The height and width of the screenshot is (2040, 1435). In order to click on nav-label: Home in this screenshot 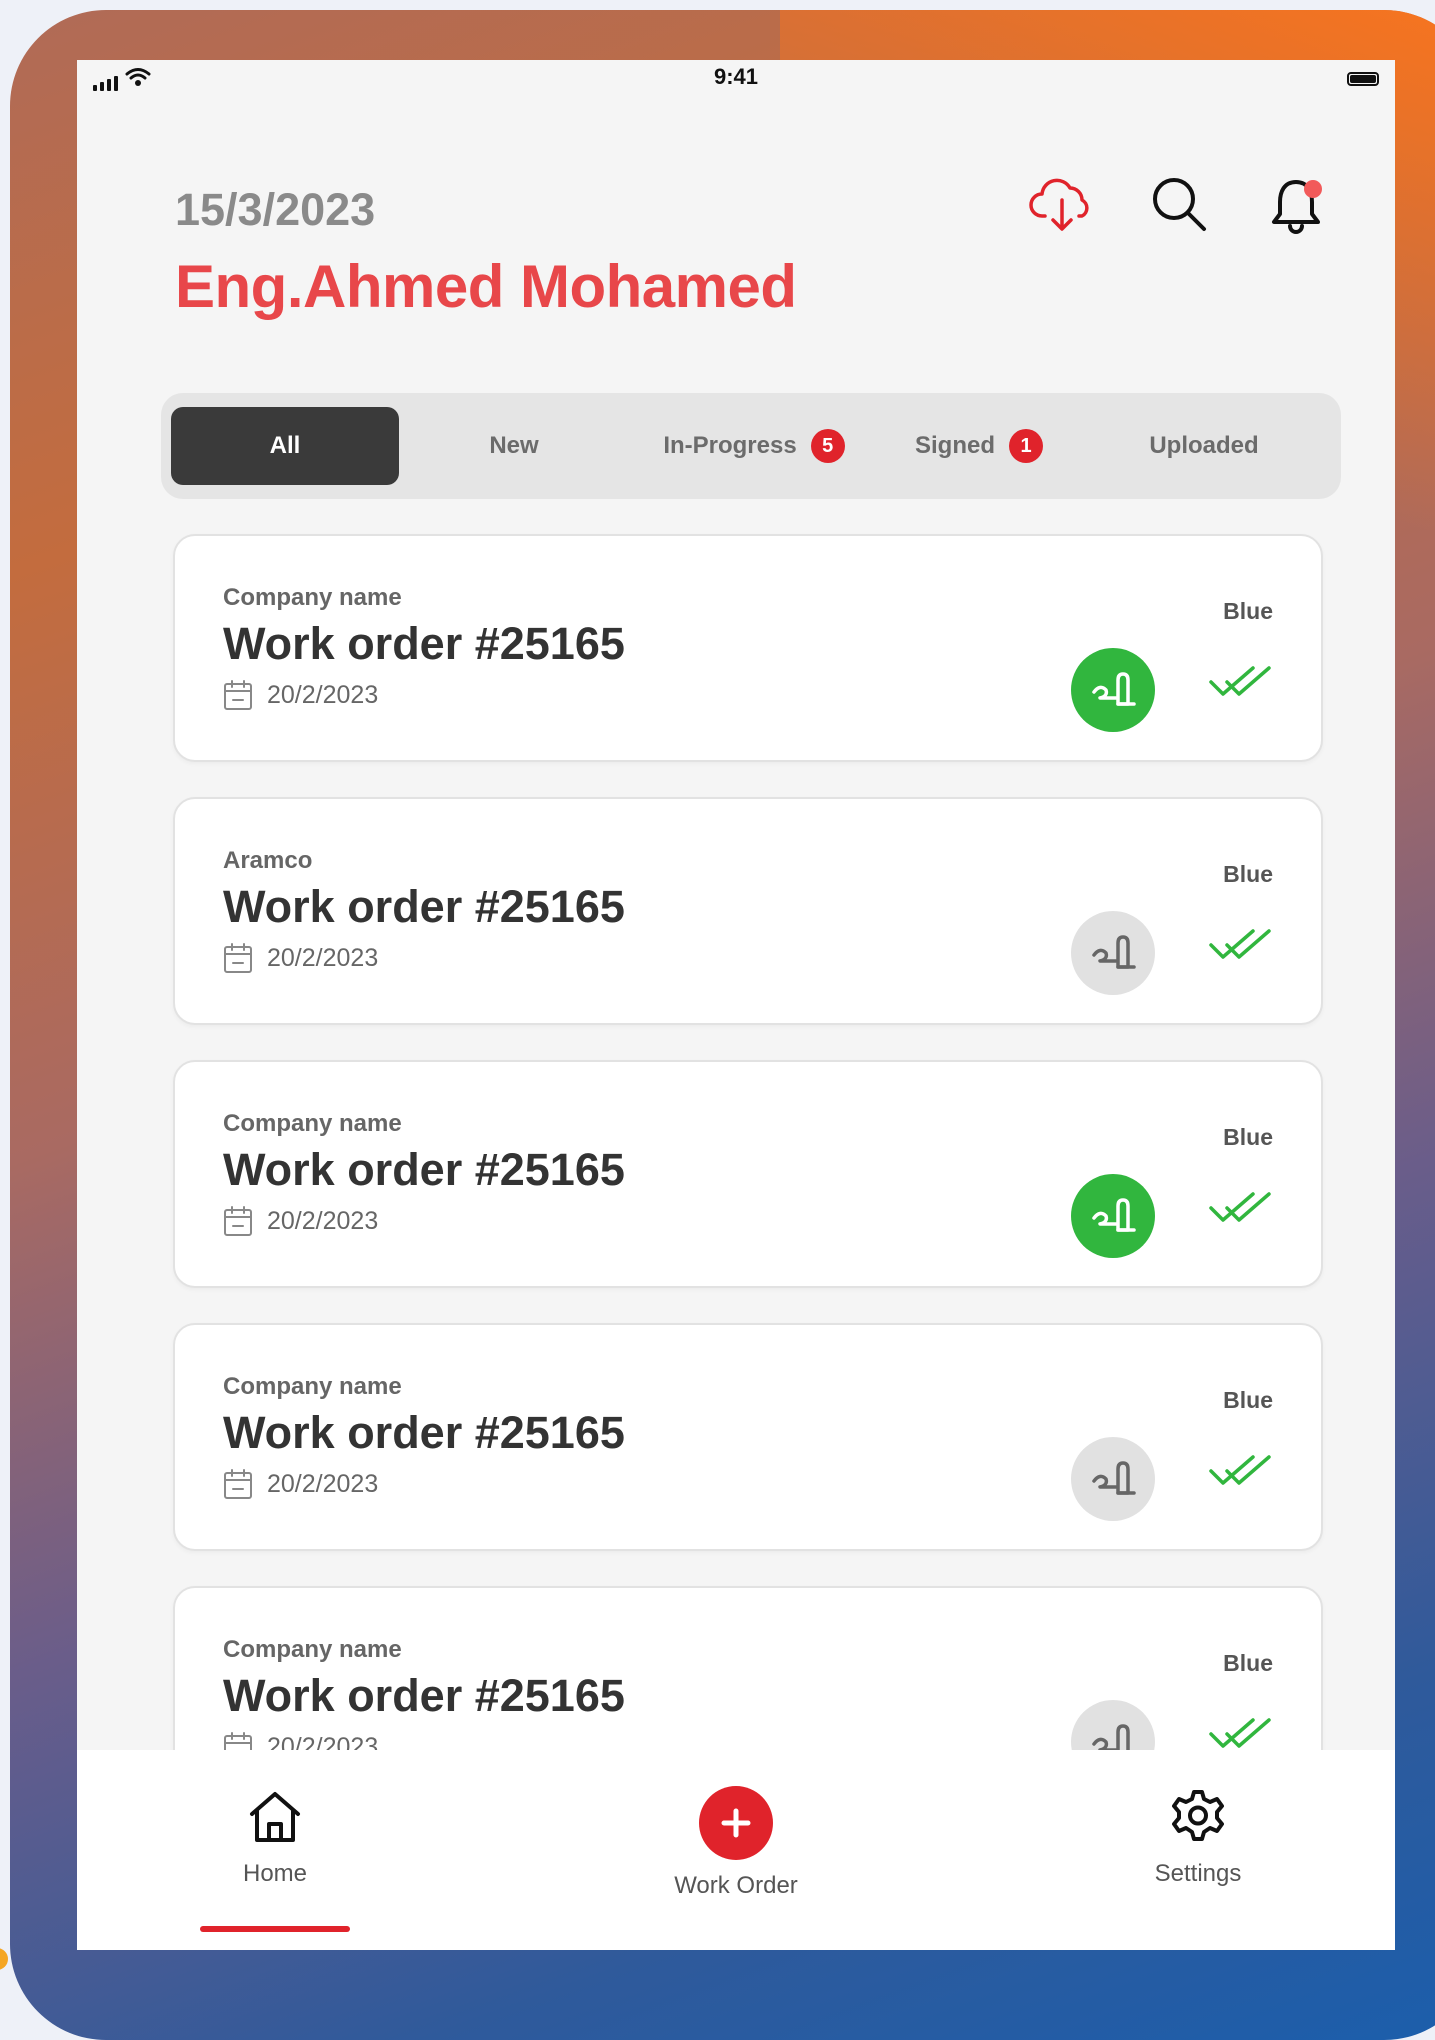, I will do `click(275, 1873)`.